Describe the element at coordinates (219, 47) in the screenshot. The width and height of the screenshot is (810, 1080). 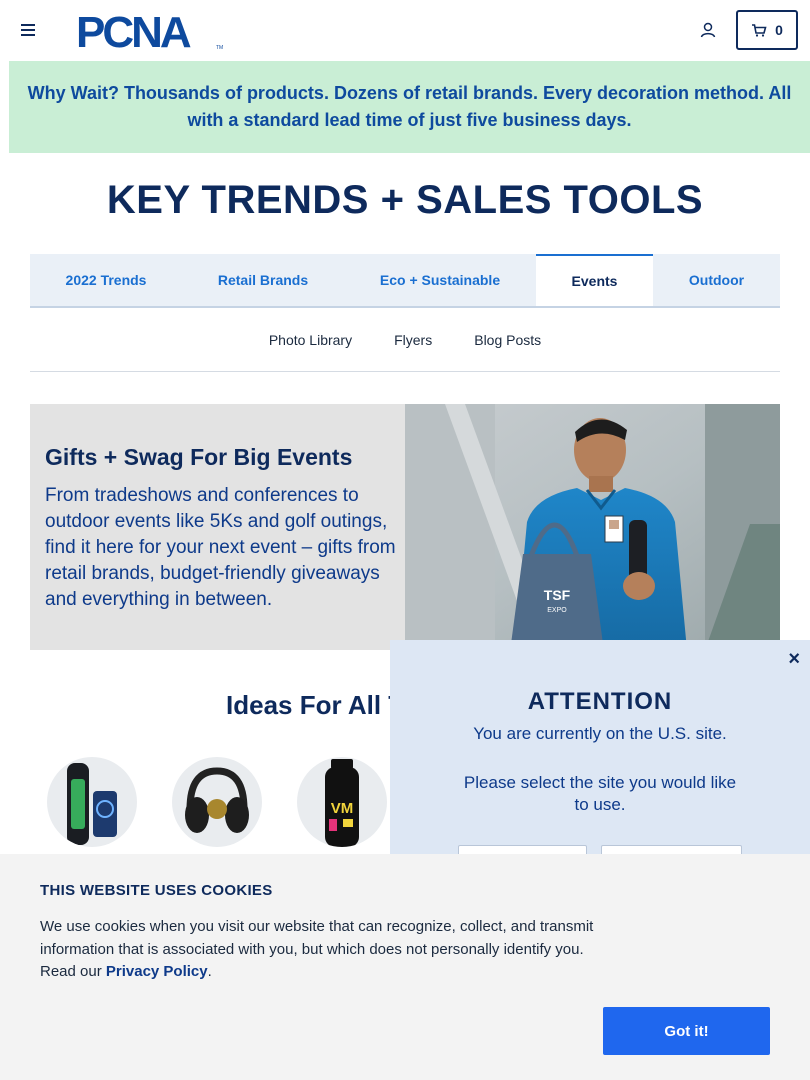
I see `svg-text: TM` at that location.